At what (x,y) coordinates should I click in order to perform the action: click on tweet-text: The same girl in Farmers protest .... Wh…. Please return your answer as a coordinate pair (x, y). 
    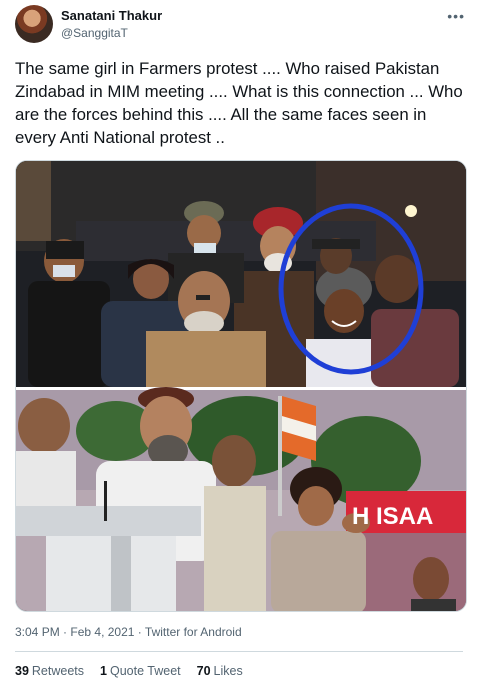
    Looking at the image, I should click on (239, 103).